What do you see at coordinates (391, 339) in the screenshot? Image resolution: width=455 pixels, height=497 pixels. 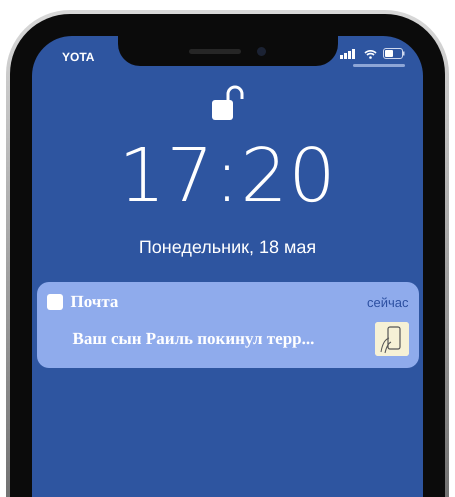 I see `phone-in-hand-thumbnail` at bounding box center [391, 339].